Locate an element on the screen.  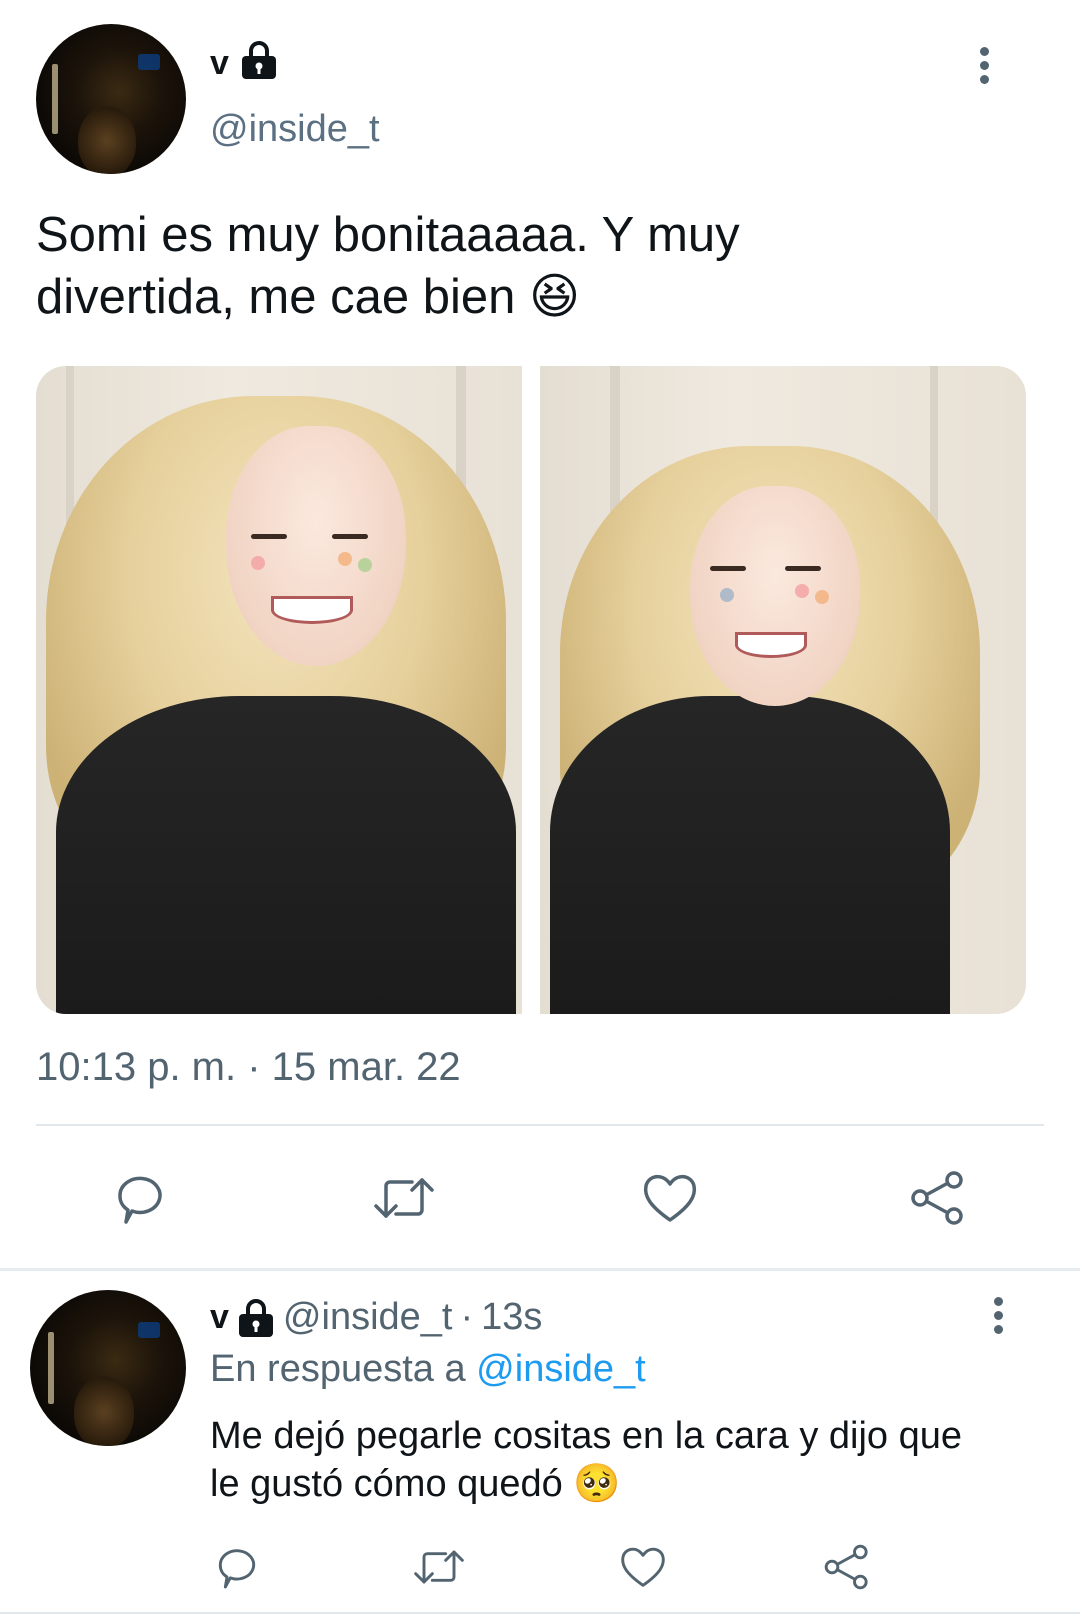
reply-display-name: v is located at coordinates (219, 1317).